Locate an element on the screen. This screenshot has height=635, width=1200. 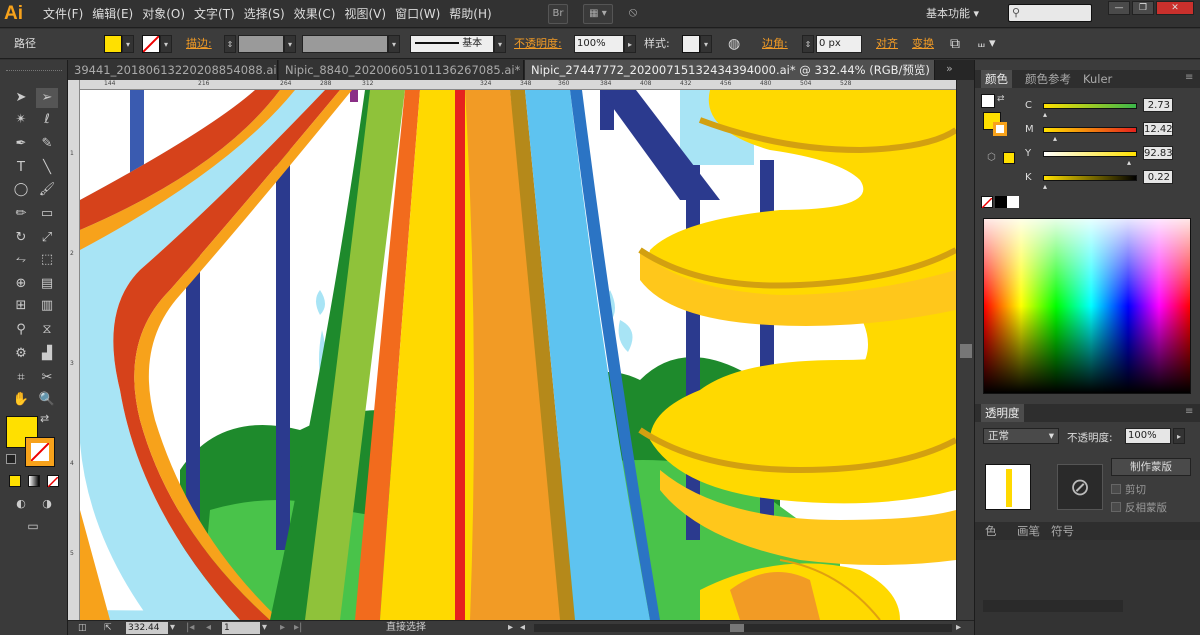
menu-object: 对象(O) is located at coordinates (163, 14).